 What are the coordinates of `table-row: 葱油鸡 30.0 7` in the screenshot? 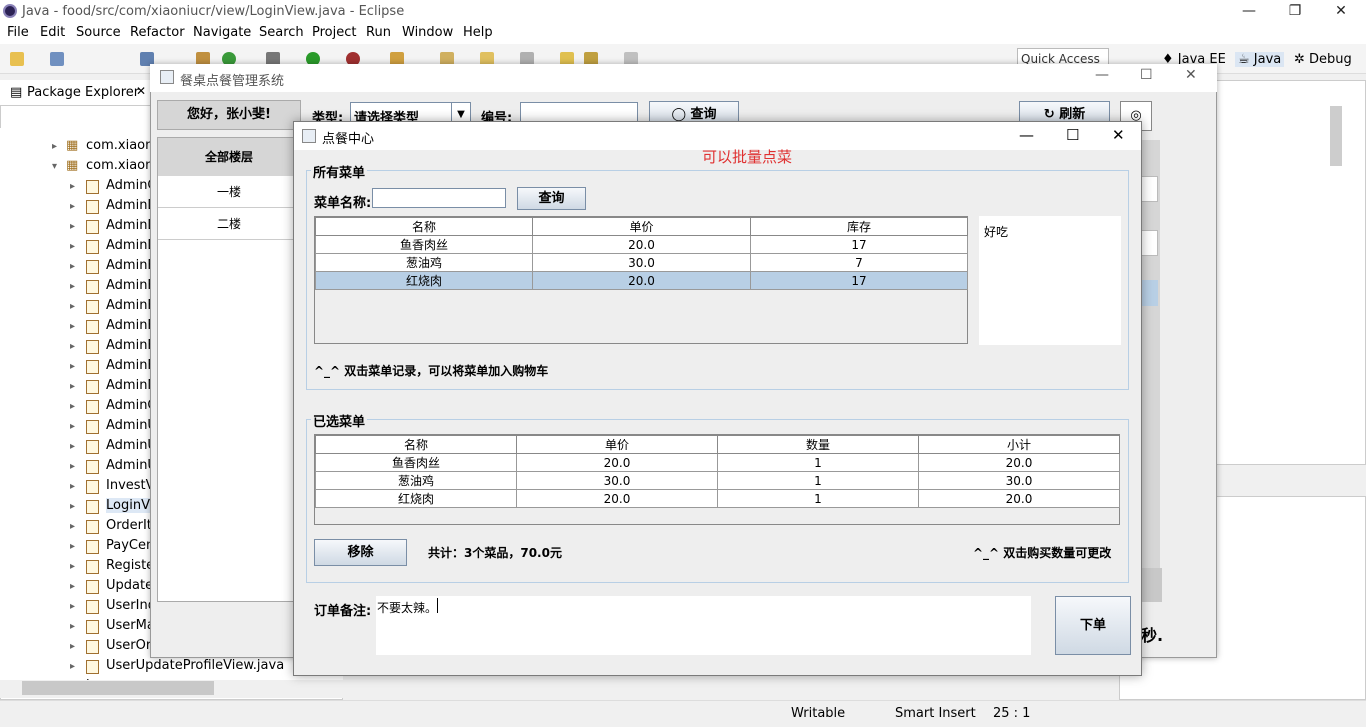 It's located at (641, 262).